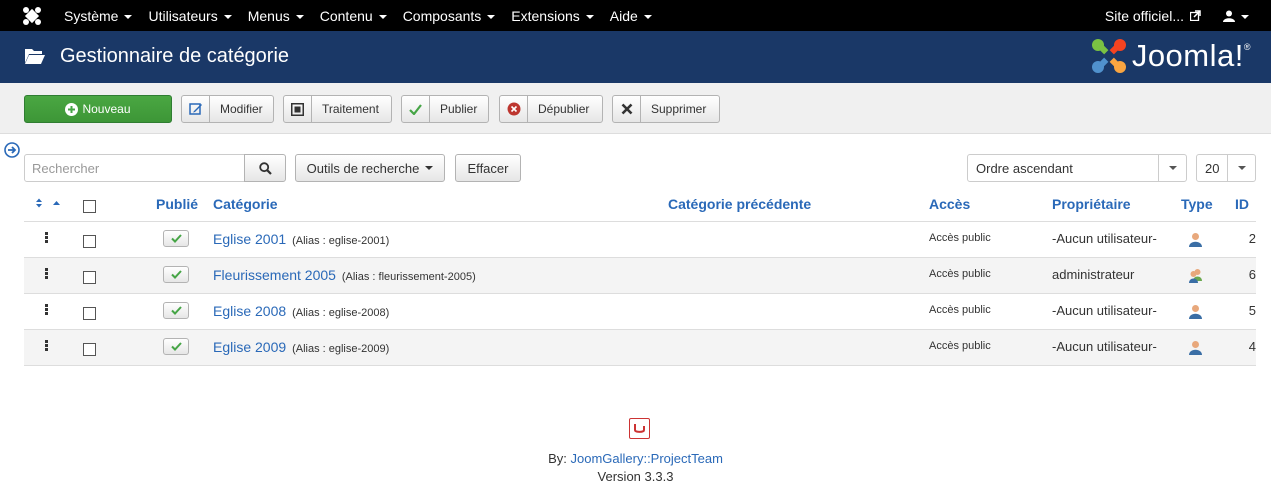 The height and width of the screenshot is (500, 1271). What do you see at coordinates (442, 15) in the screenshot?
I see `menu-label: Composants` at bounding box center [442, 15].